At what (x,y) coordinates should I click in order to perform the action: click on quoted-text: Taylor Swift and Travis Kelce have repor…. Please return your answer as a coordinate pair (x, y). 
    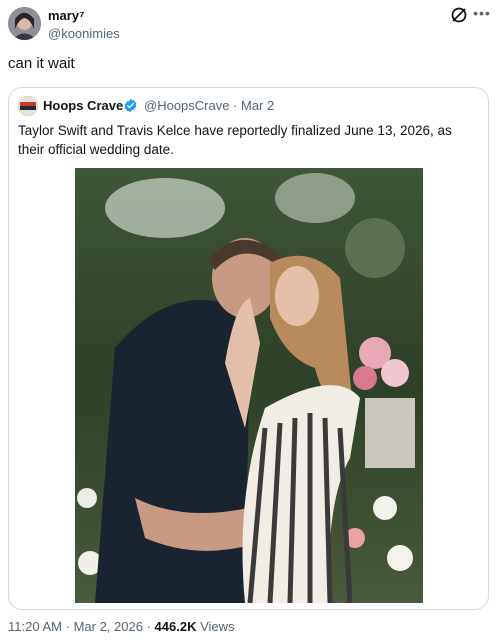
    Looking at the image, I should click on (235, 140).